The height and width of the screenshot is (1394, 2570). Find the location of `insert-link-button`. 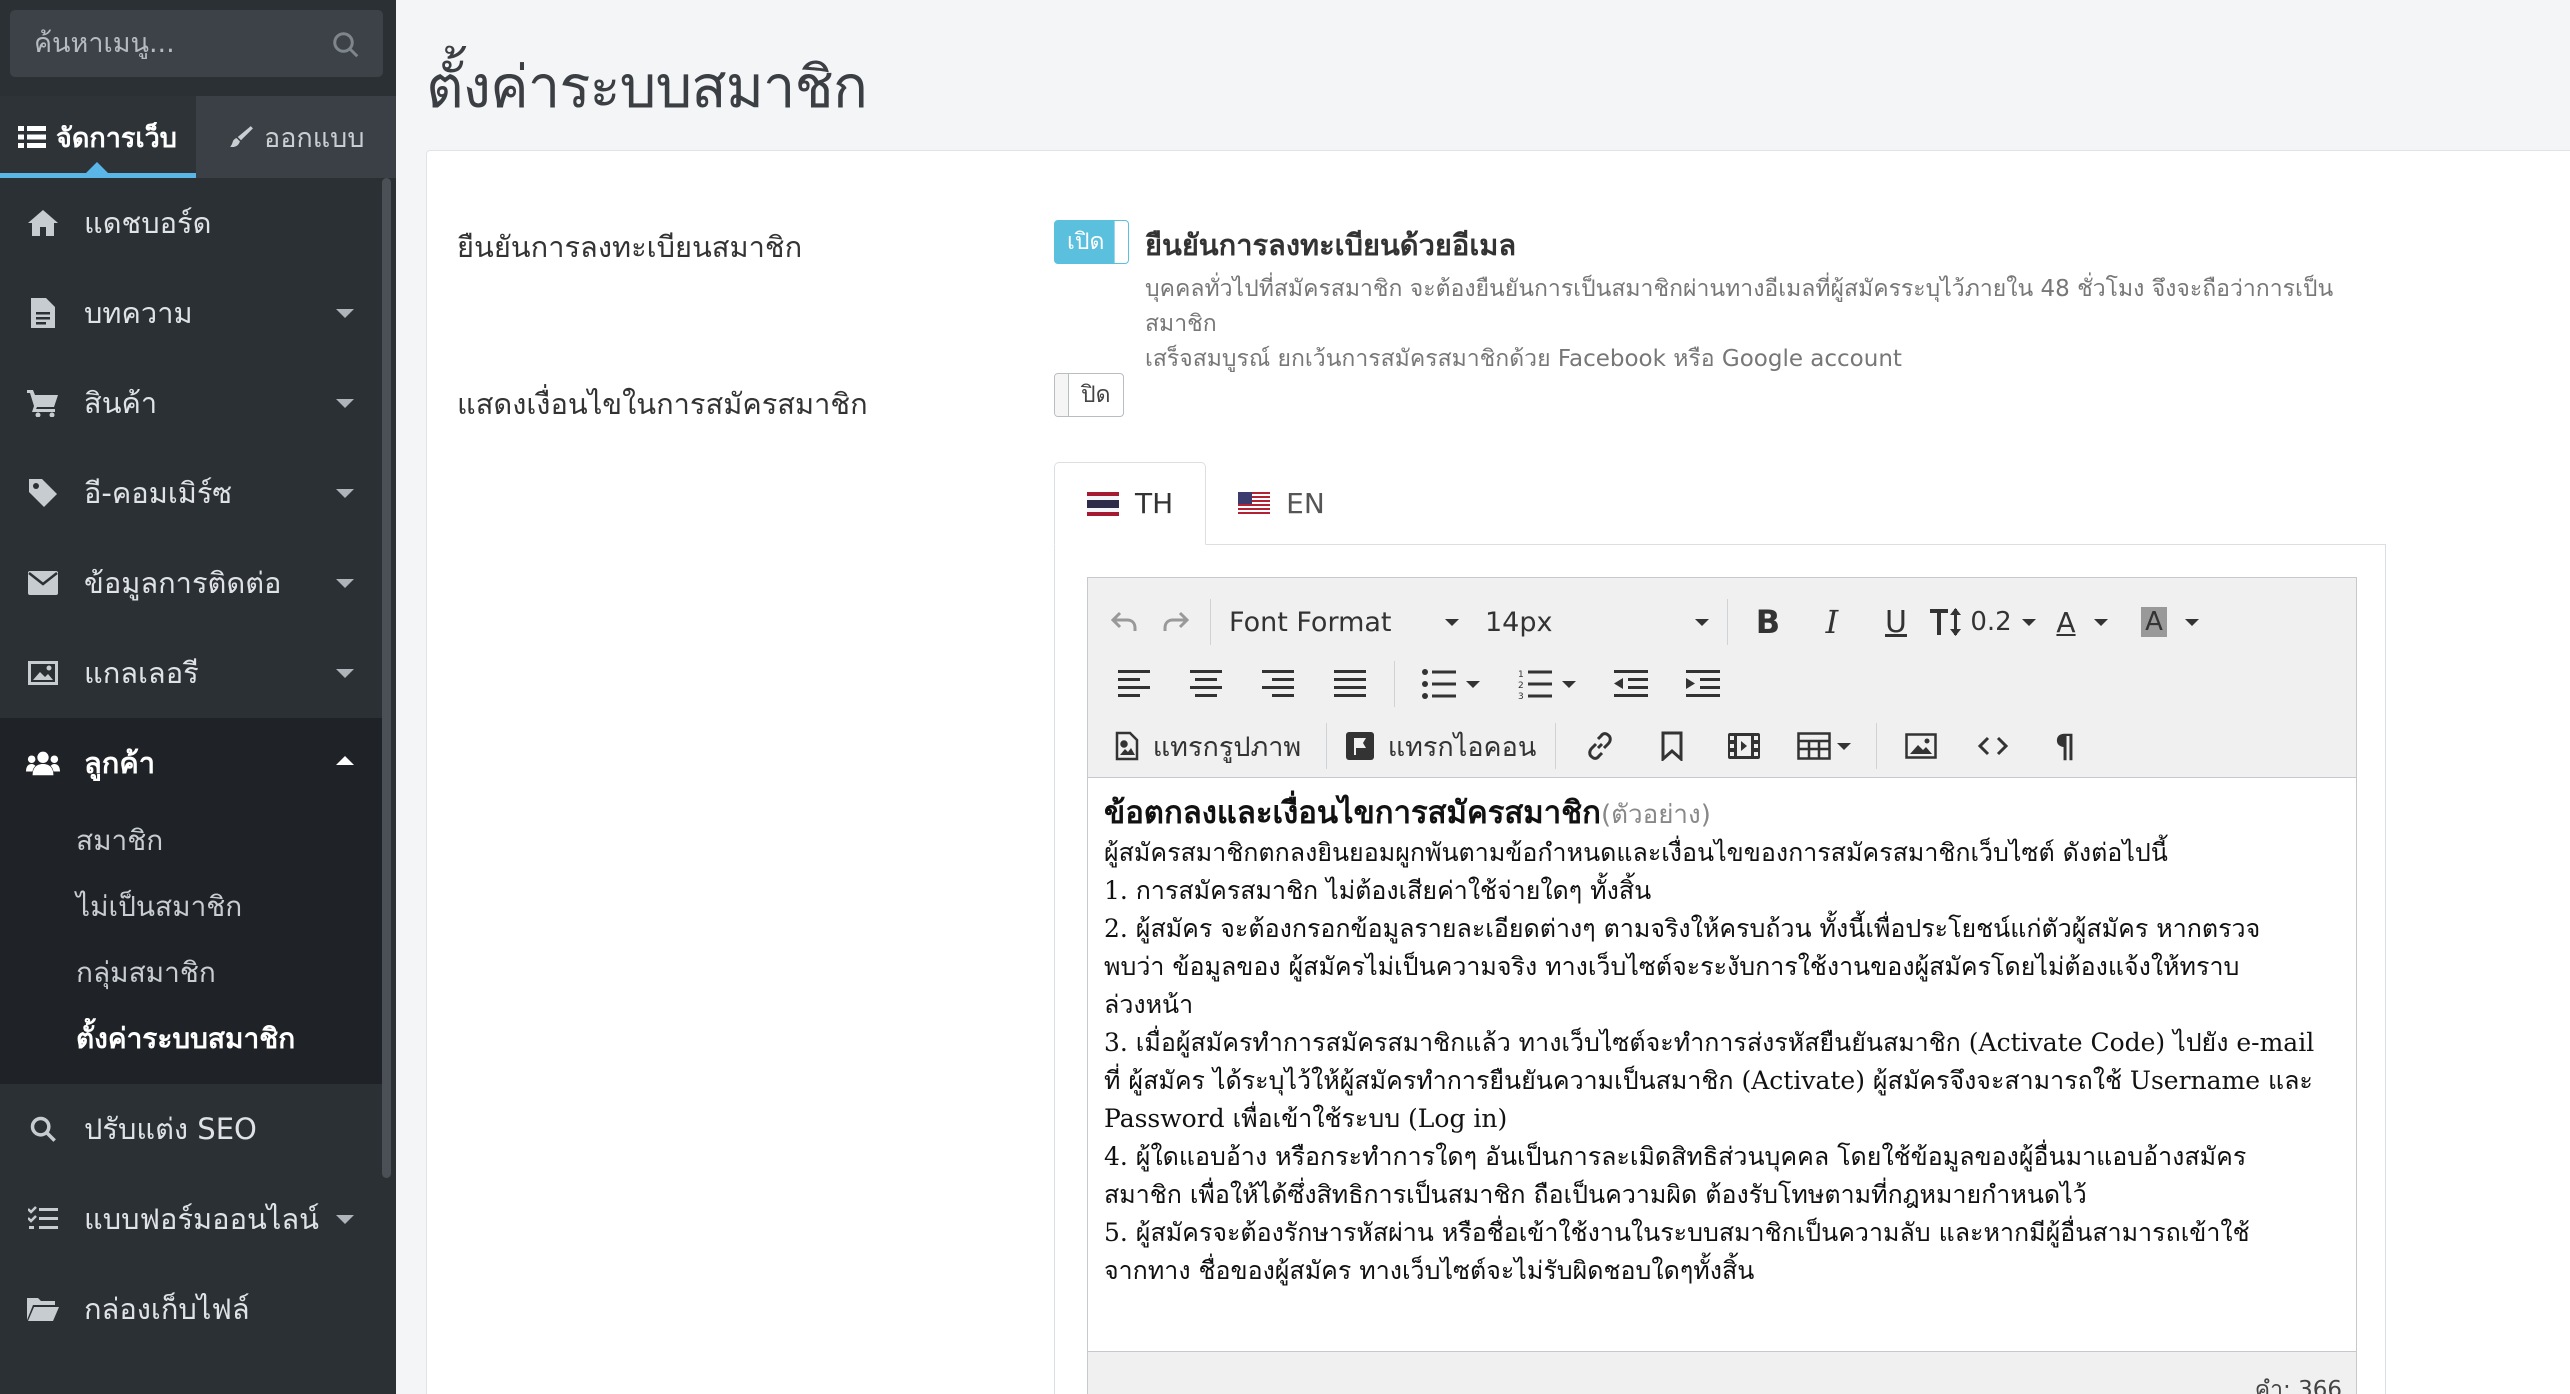

insert-link-button is located at coordinates (1600, 746).